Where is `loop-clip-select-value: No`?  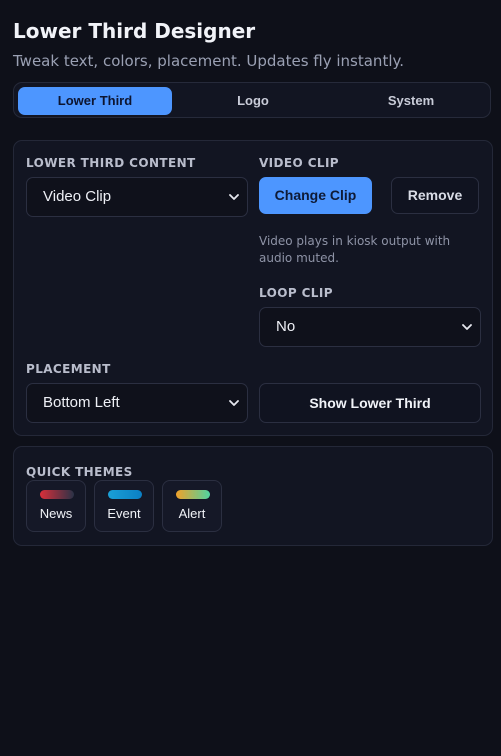 loop-clip-select-value: No is located at coordinates (286, 326).